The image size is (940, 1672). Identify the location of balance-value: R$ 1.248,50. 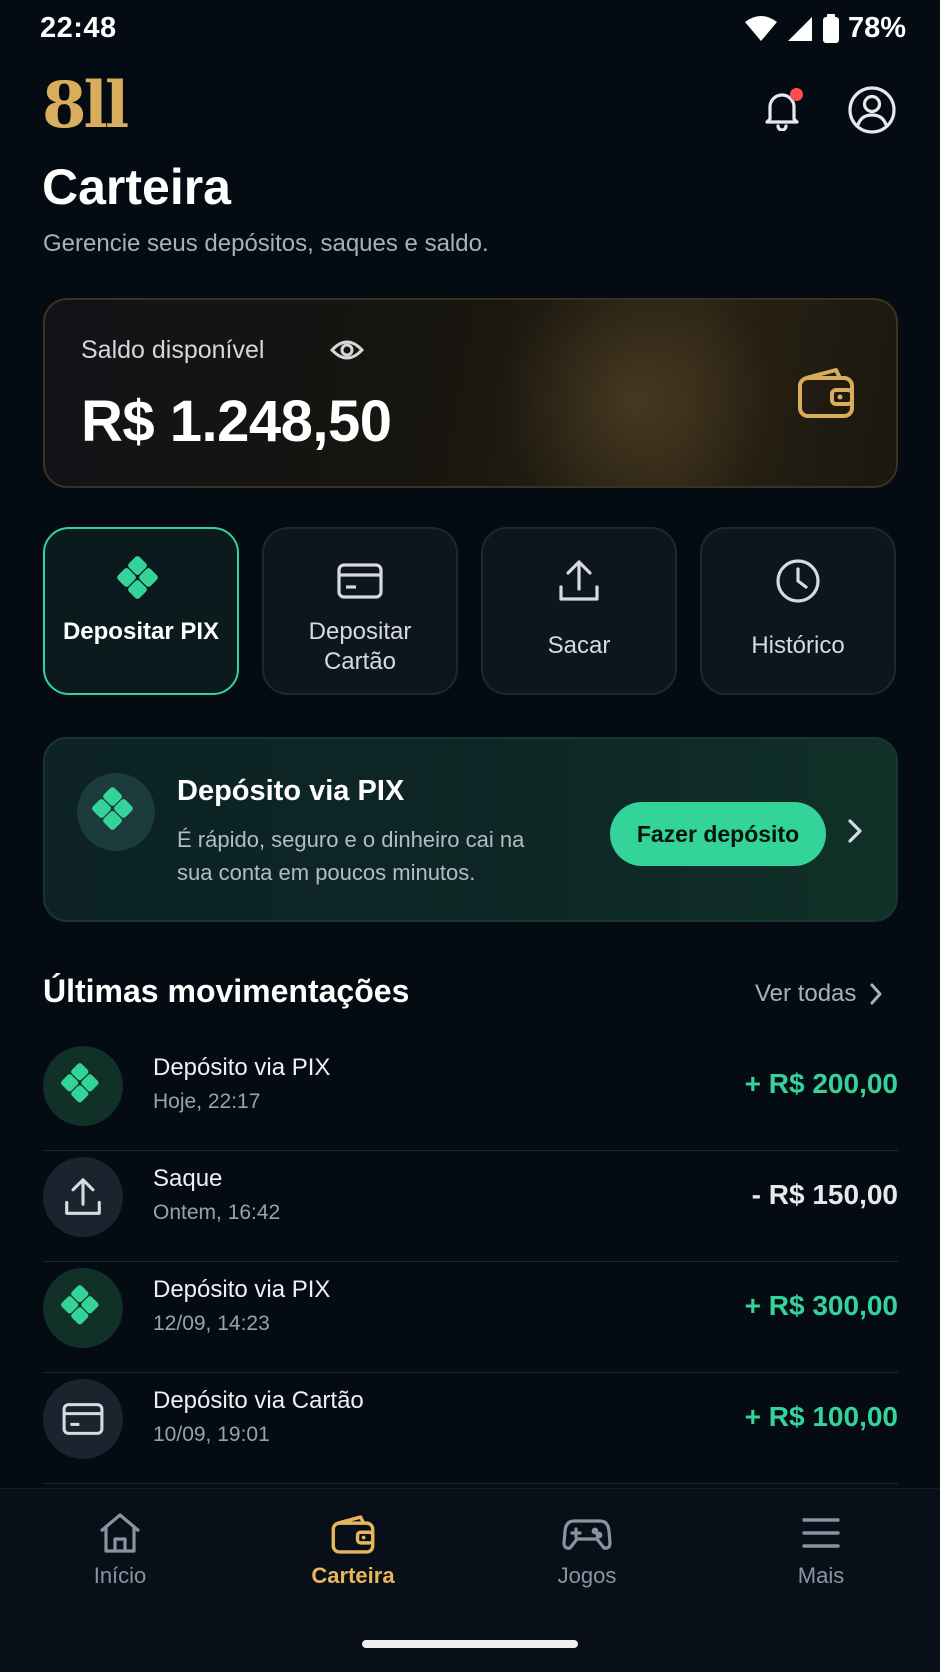
(236, 421).